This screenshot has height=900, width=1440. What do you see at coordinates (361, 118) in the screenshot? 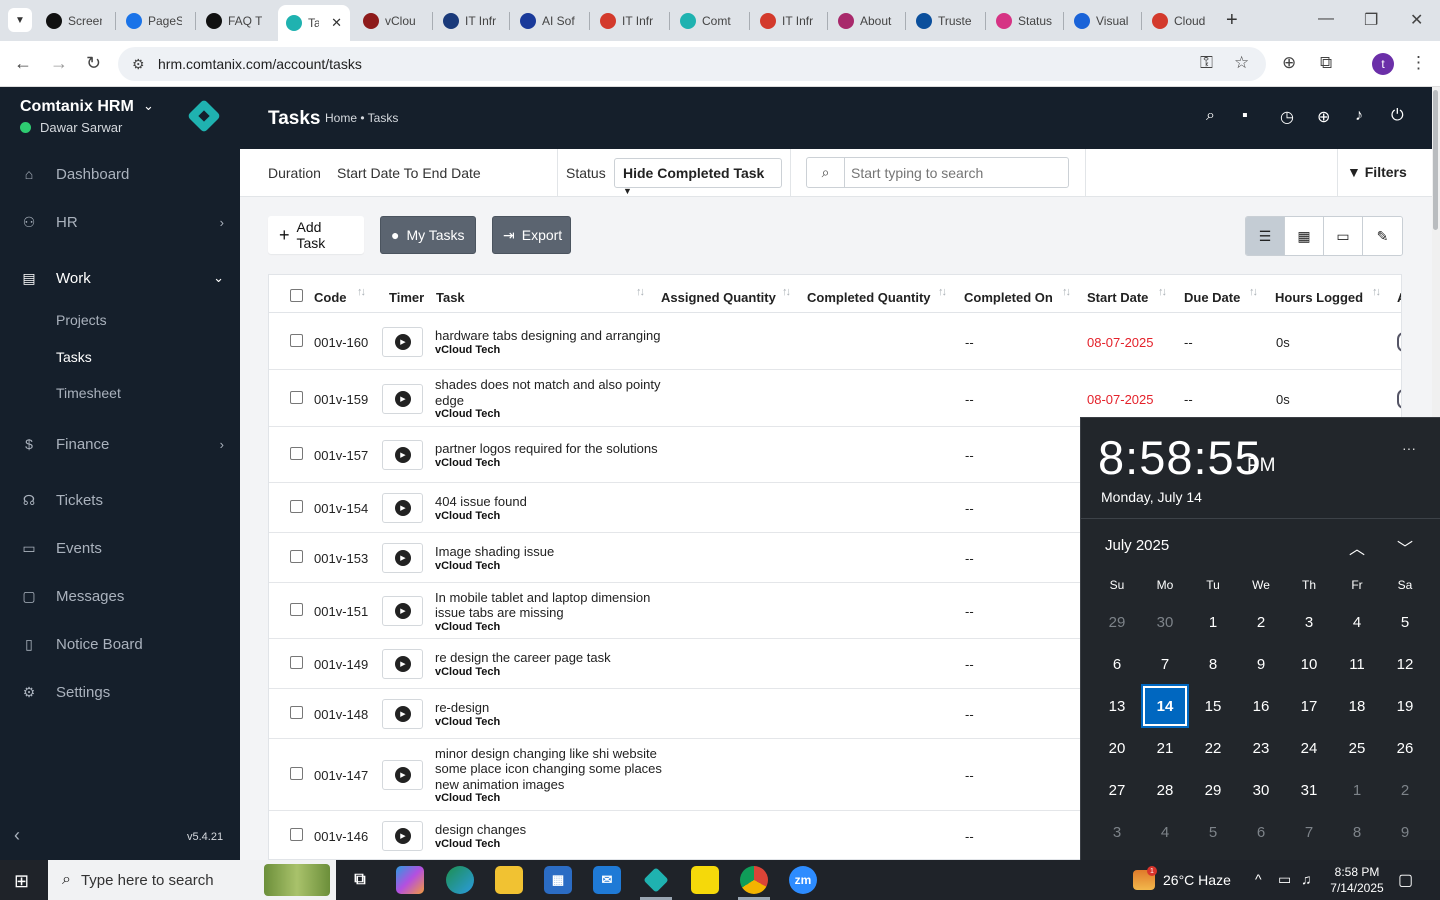
I see `breadcrumb: Home • Tasks` at bounding box center [361, 118].